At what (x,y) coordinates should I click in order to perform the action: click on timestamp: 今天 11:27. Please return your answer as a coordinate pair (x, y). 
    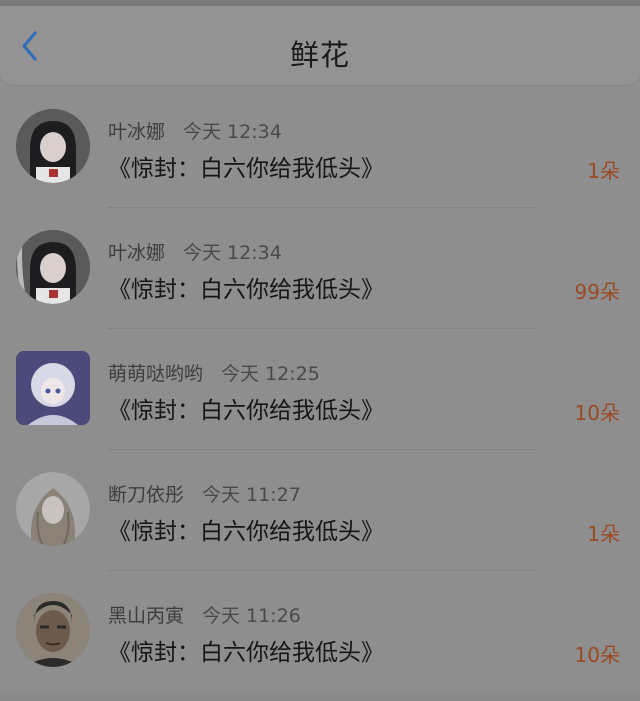
    Looking at the image, I should click on (251, 495).